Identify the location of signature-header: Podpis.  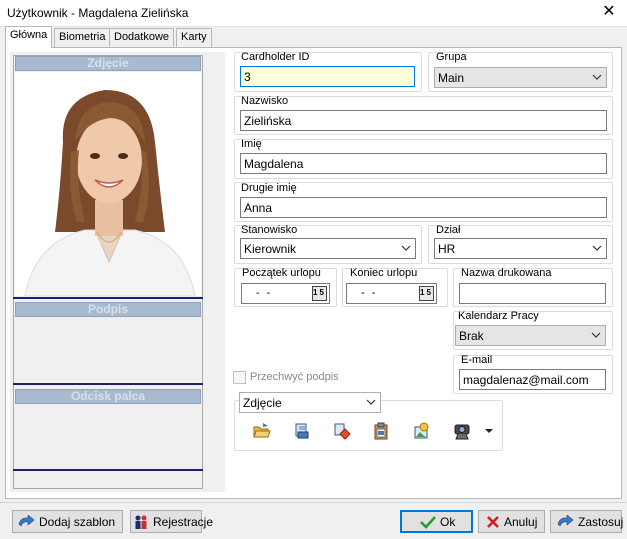
(108, 309).